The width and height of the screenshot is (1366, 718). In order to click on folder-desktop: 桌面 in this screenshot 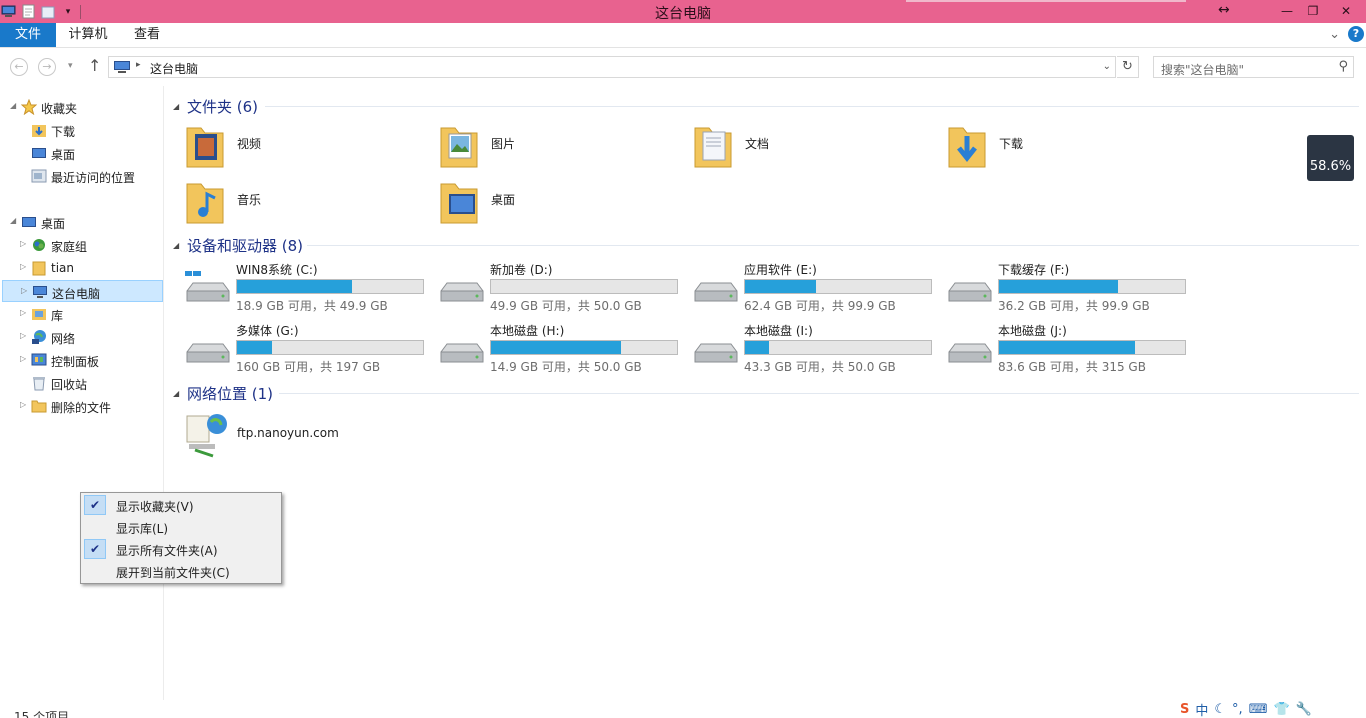, I will do `click(557, 202)`.